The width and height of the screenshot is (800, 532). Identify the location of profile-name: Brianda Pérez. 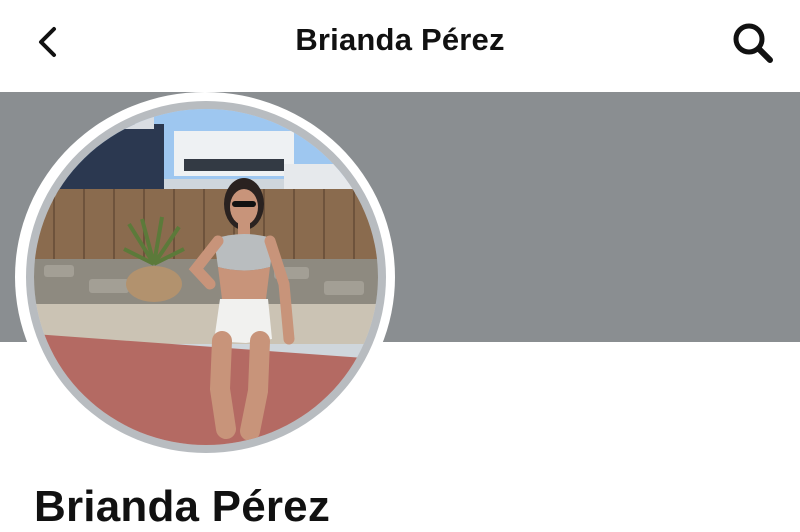
(182, 506).